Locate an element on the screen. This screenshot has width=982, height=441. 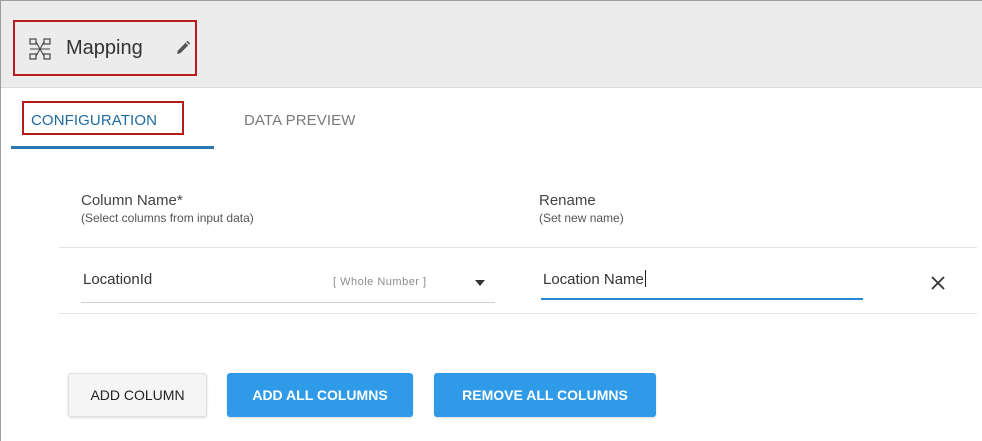
panel-title: Mapping is located at coordinates (104, 48).